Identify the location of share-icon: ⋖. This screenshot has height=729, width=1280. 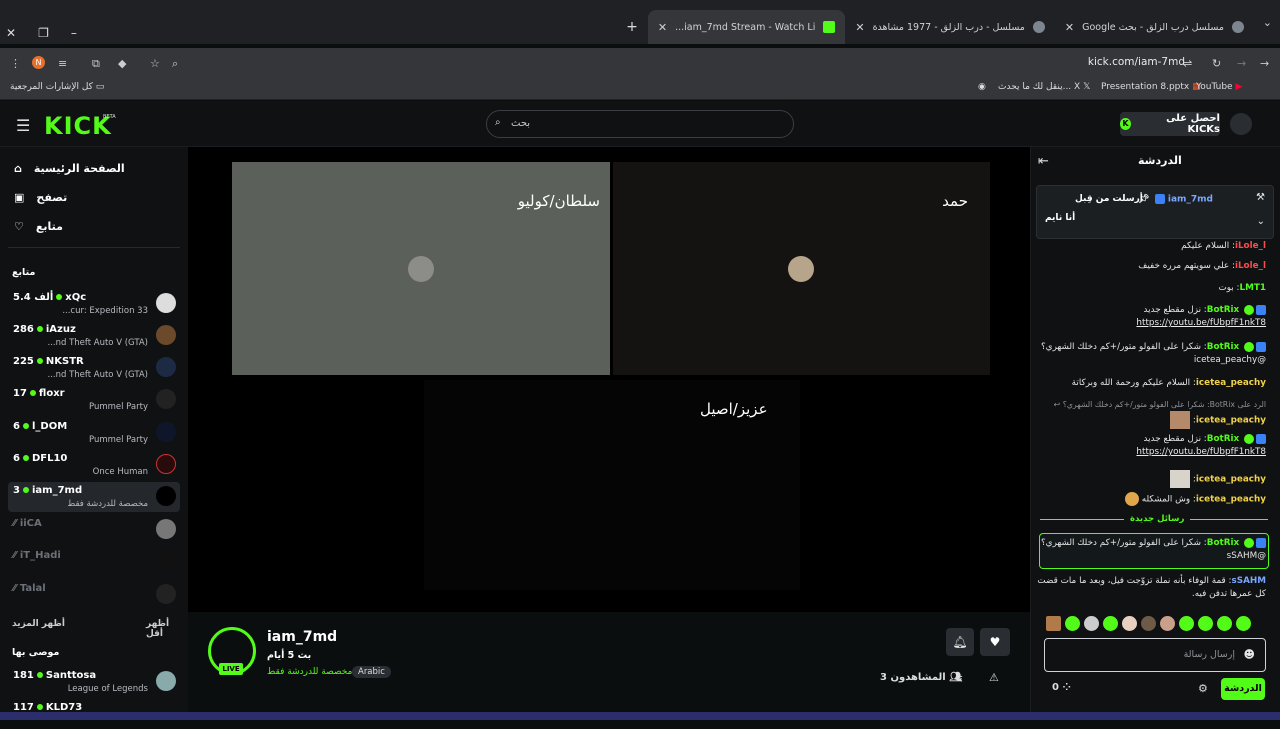
(958, 678).